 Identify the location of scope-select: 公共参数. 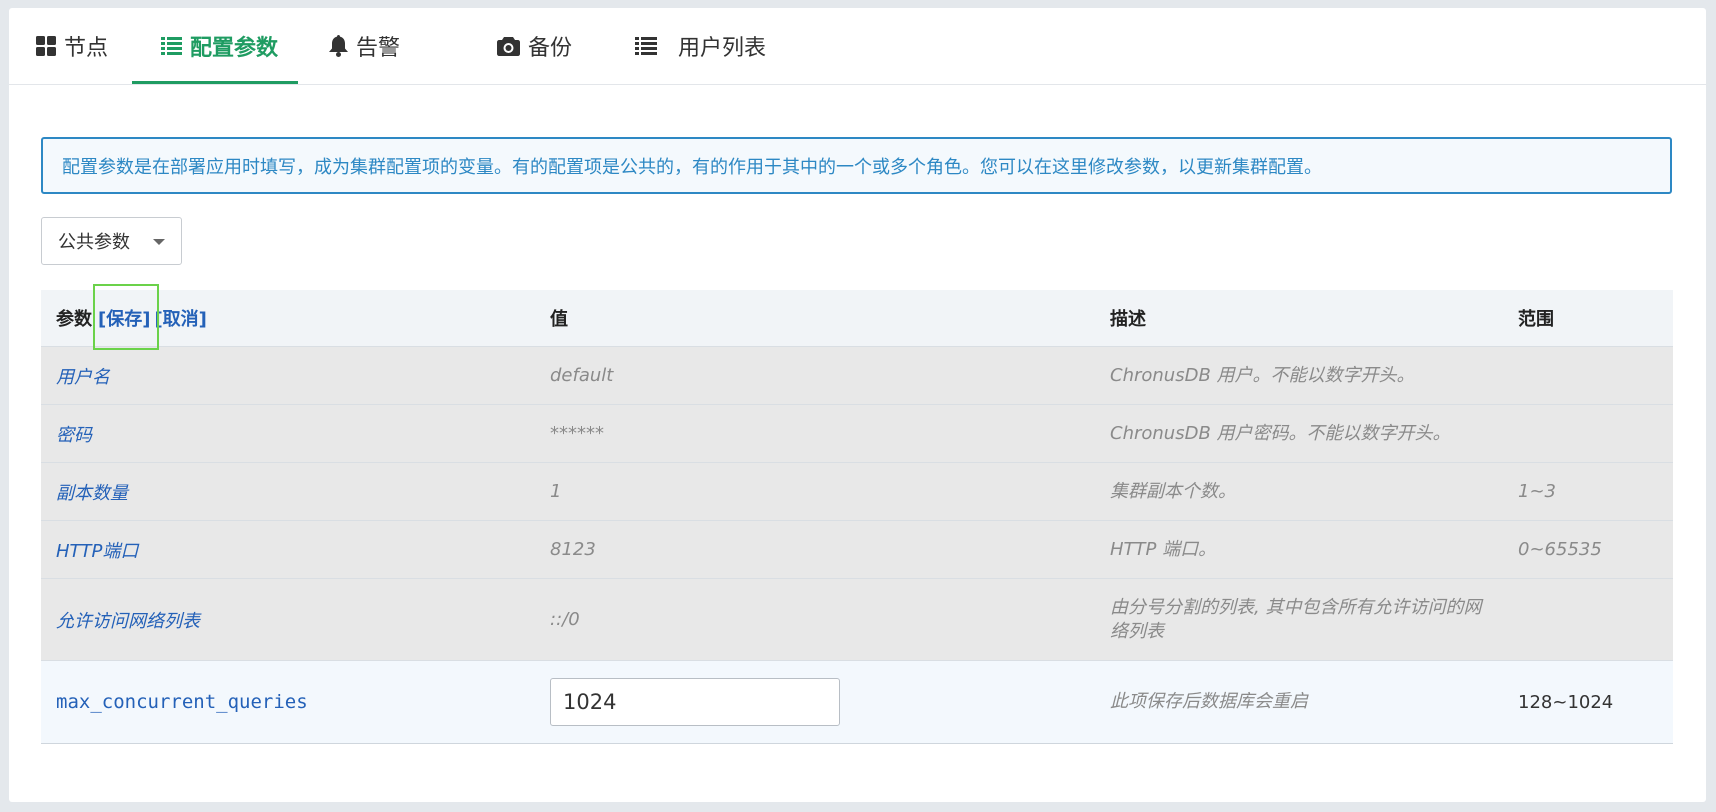
(111, 241).